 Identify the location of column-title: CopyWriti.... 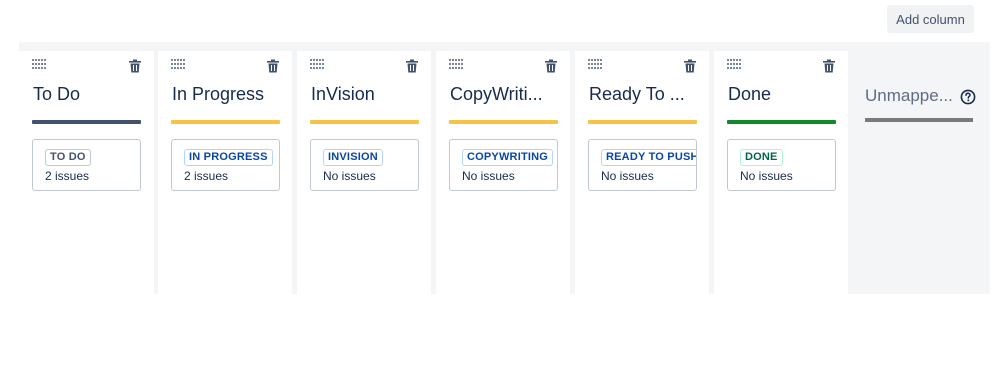
(496, 94).